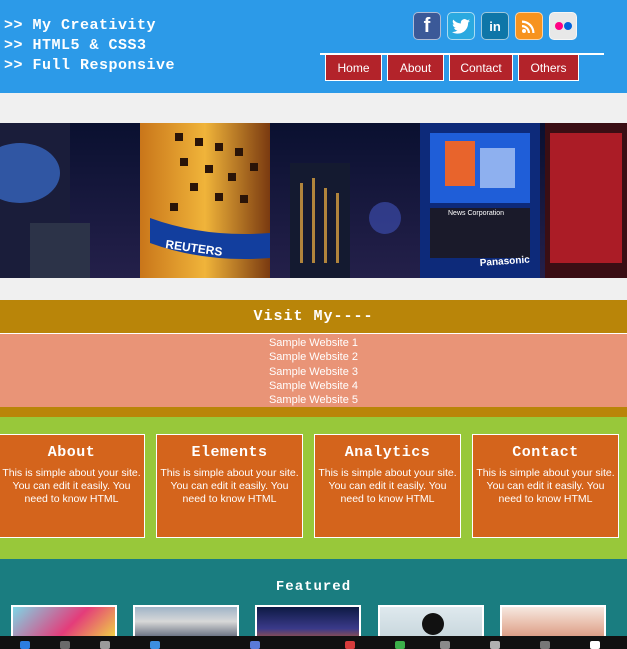  I want to click on box-title: About, so click(71, 452).